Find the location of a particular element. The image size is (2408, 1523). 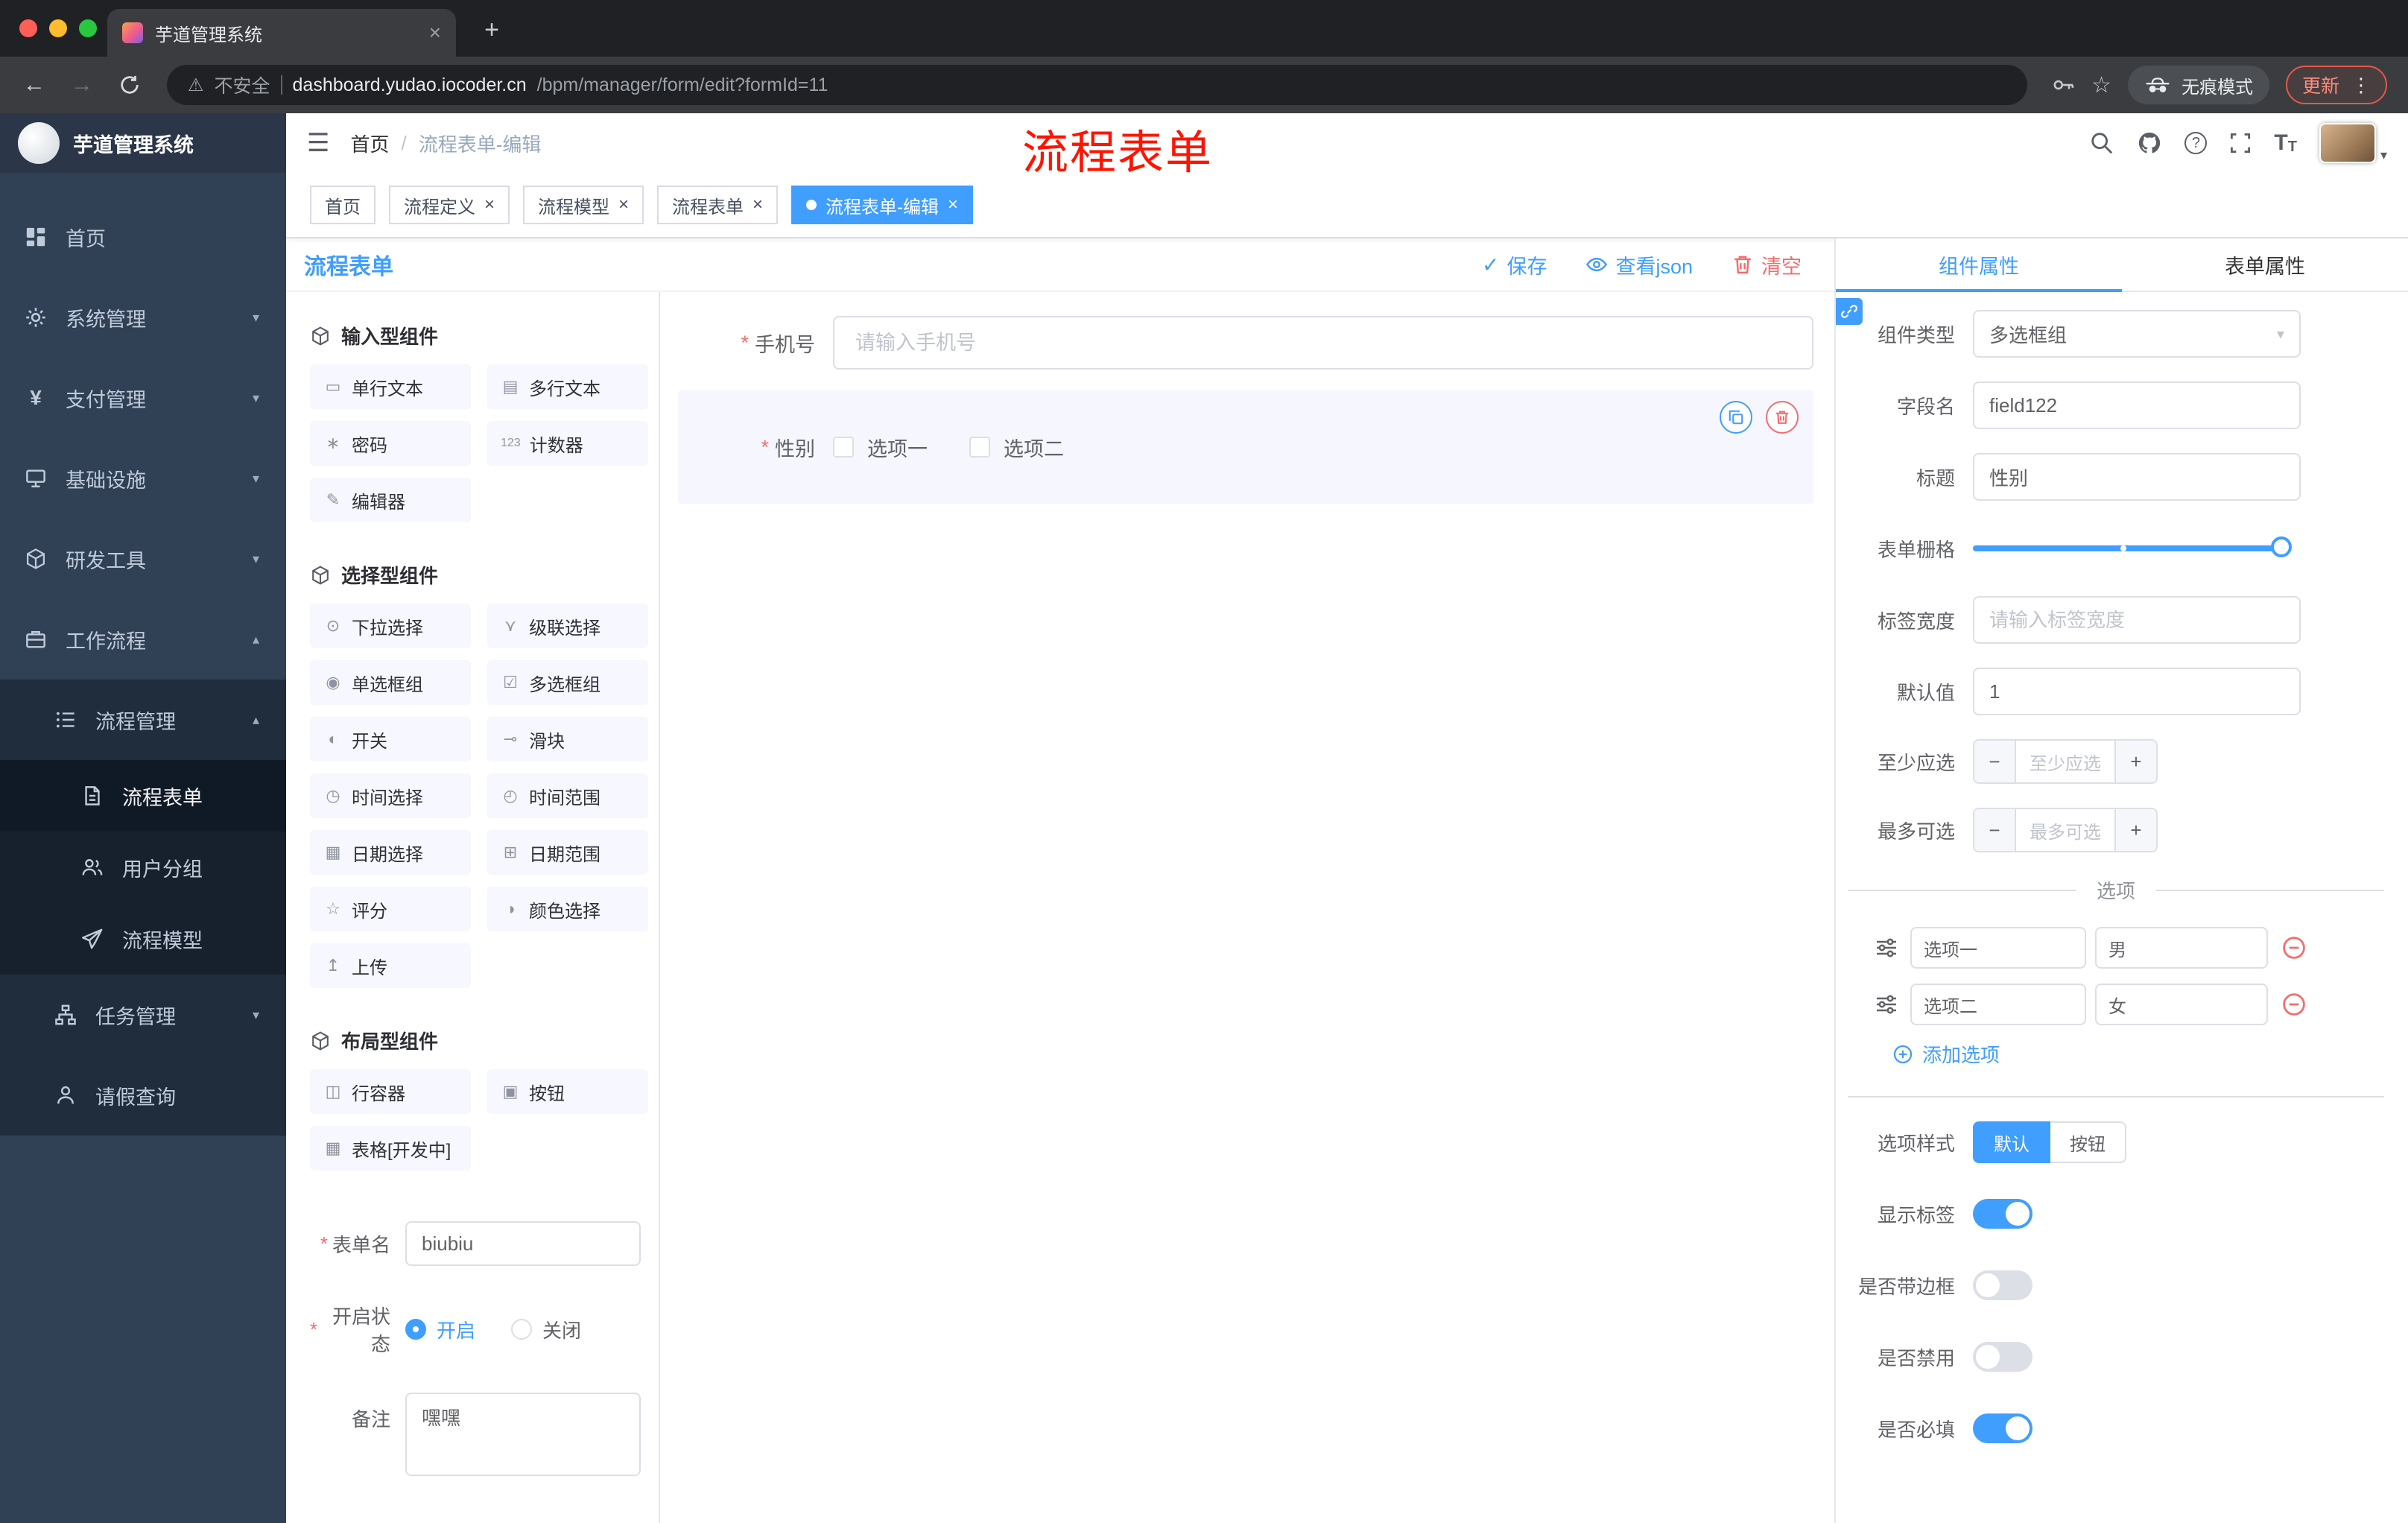

component-chip: ▤ 多行文本 is located at coordinates (567, 387).